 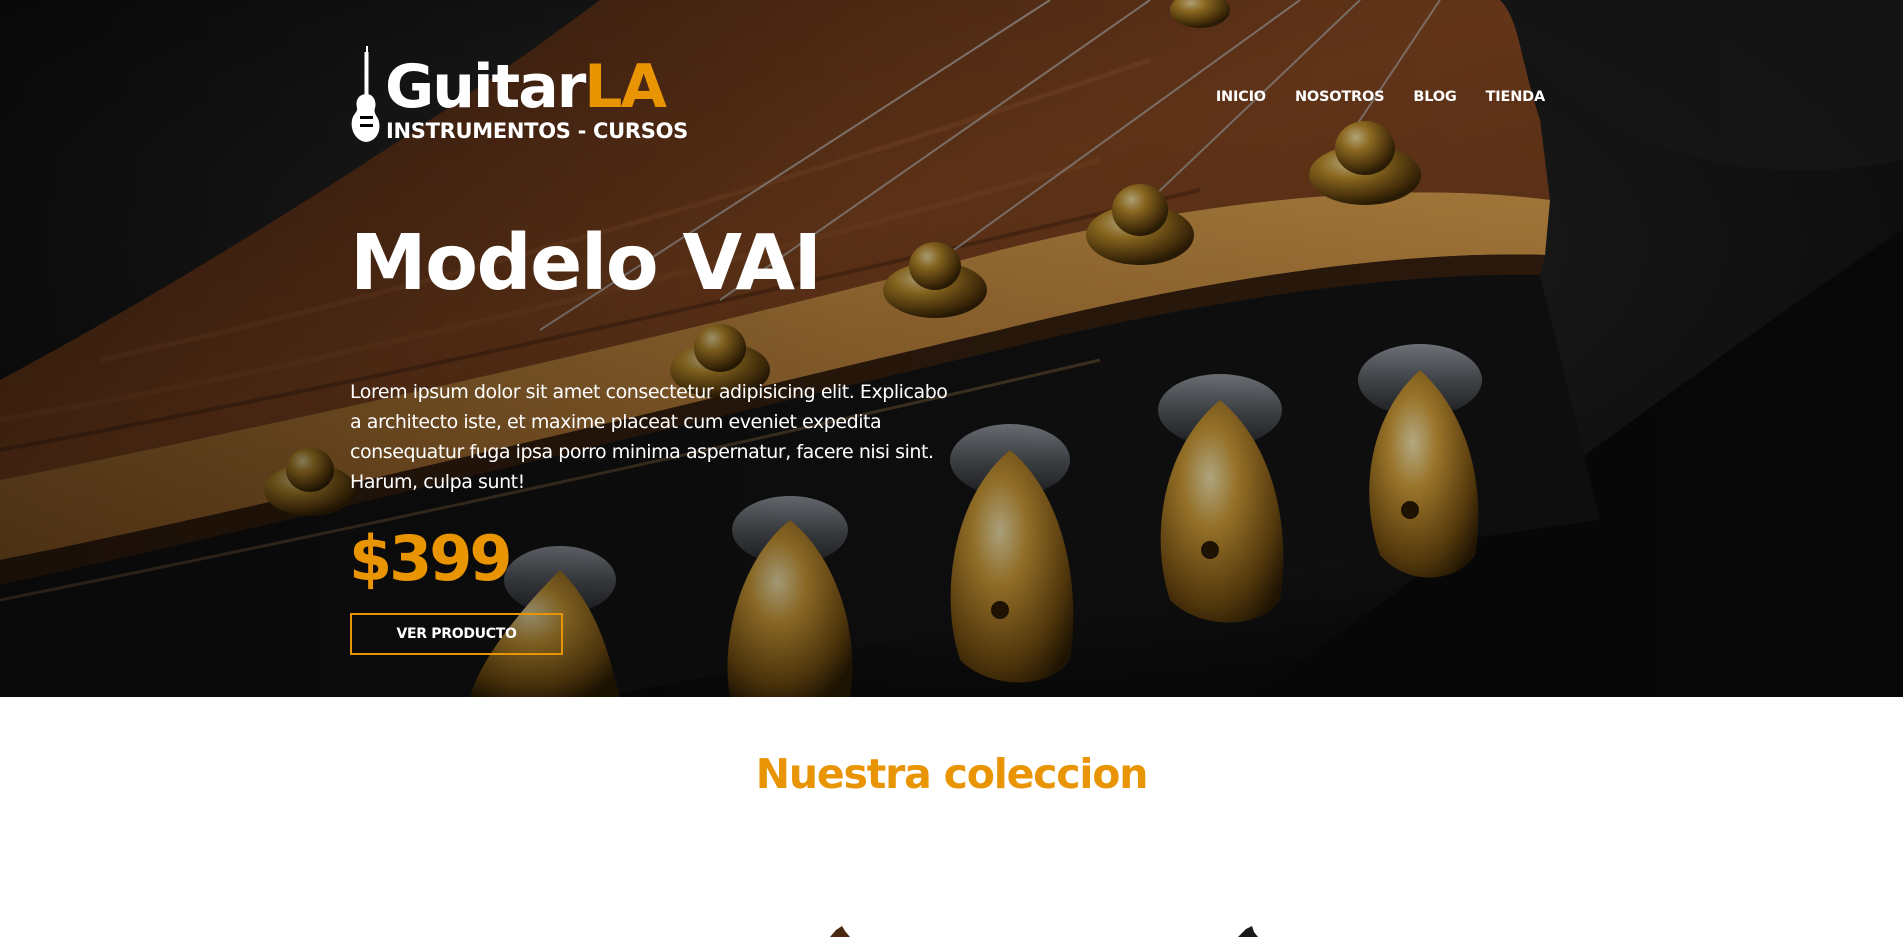 What do you see at coordinates (625, 87) in the screenshot?
I see `logo-word-la: LA` at bounding box center [625, 87].